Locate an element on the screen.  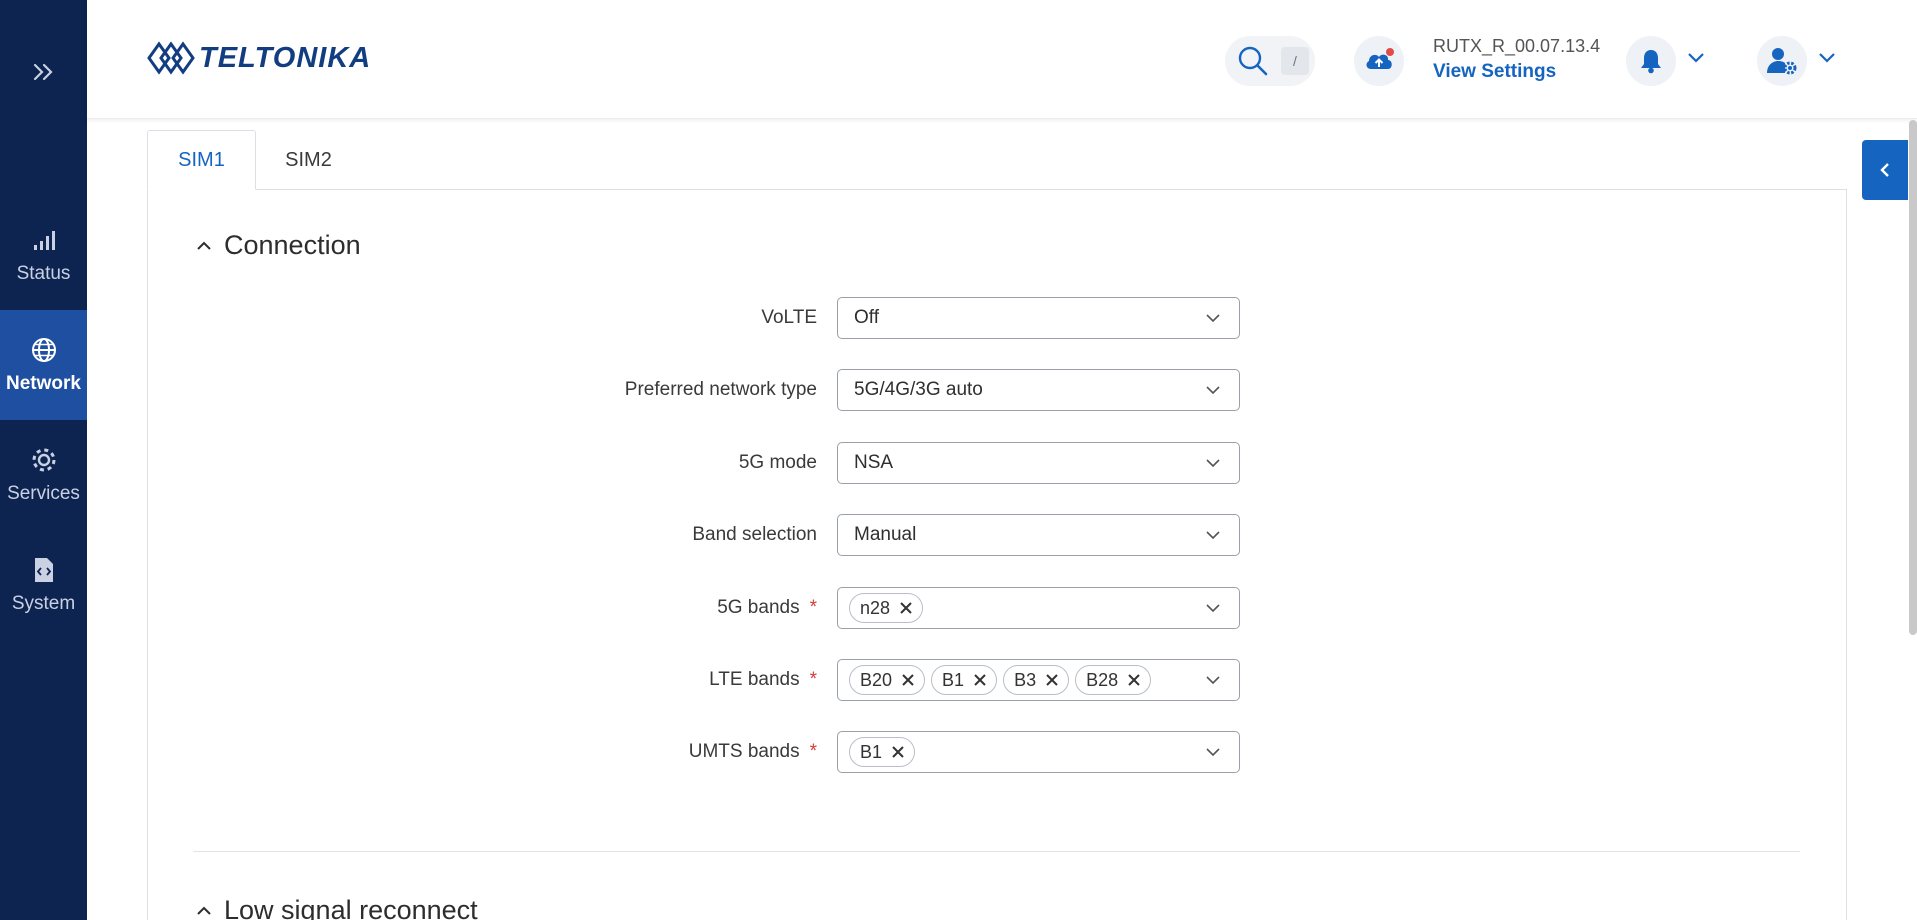
firmware-info: RUTX_R_00.07.13.4 View Settings is located at coordinates (1516, 59).